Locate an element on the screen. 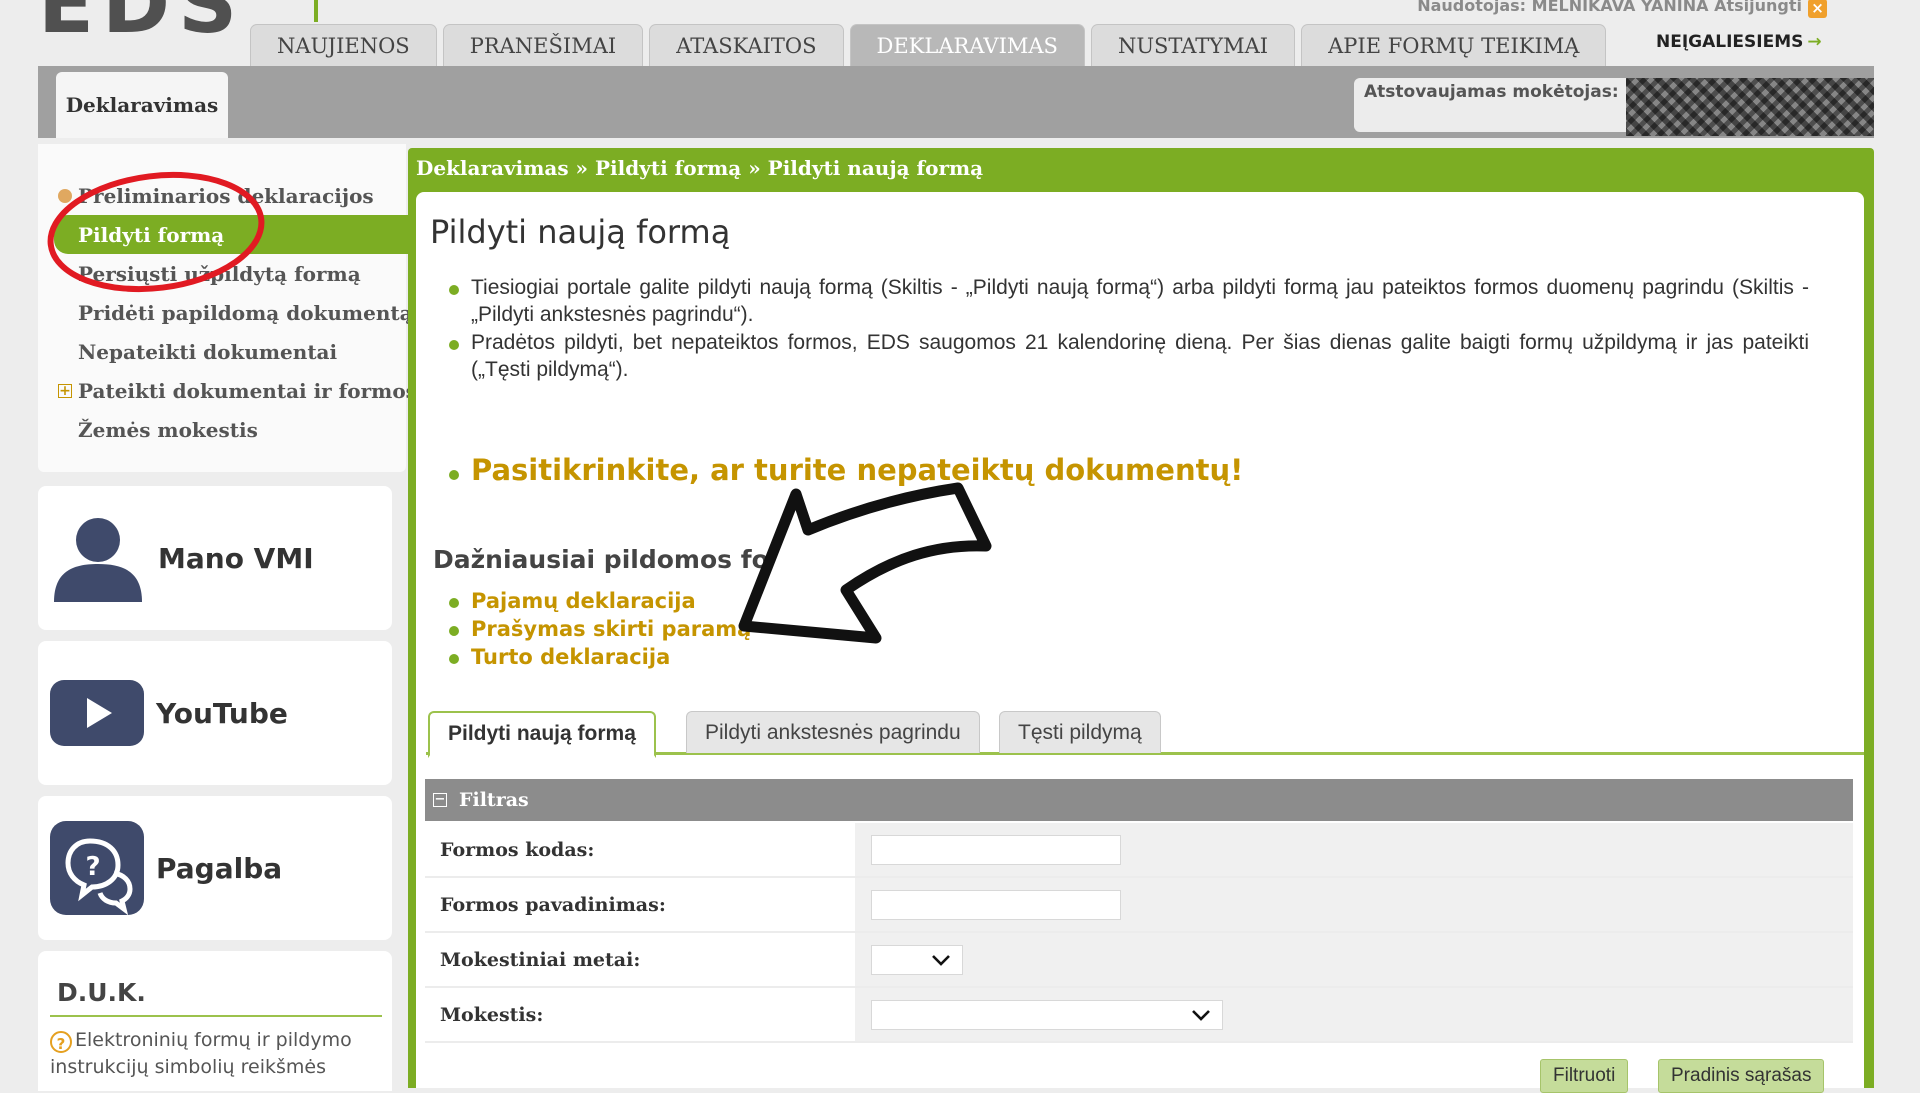  accessibility-link: NEĮGALIESIEMS → is located at coordinates (1739, 42).